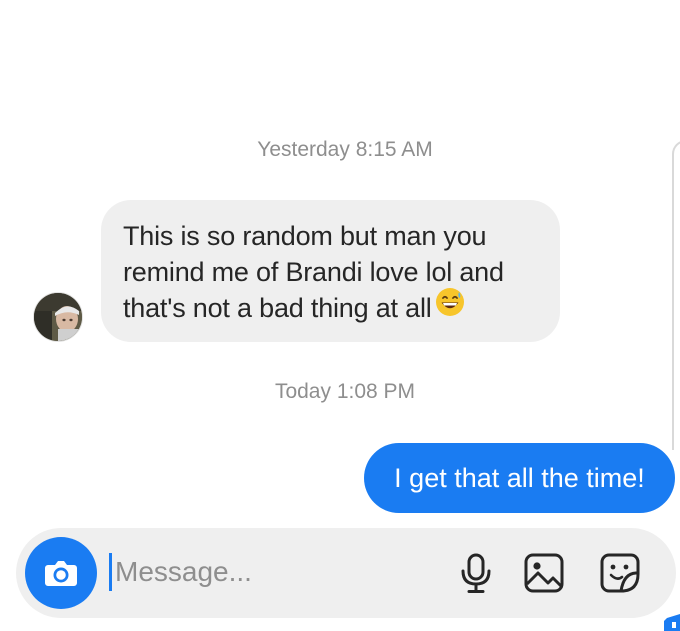  I want to click on gallery-button, so click(544, 573).